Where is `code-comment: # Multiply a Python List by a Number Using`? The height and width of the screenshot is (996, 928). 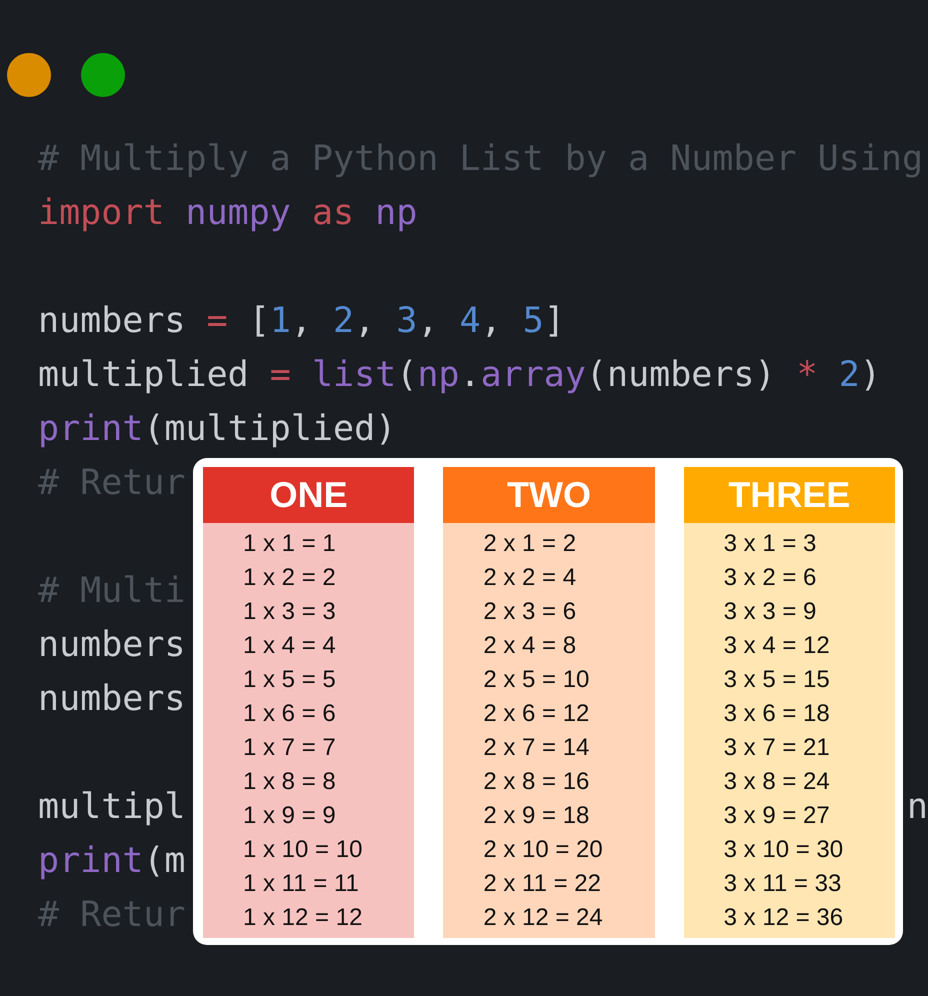 code-comment: # Multiply a Python List by a Number Using is located at coordinates (481, 159).